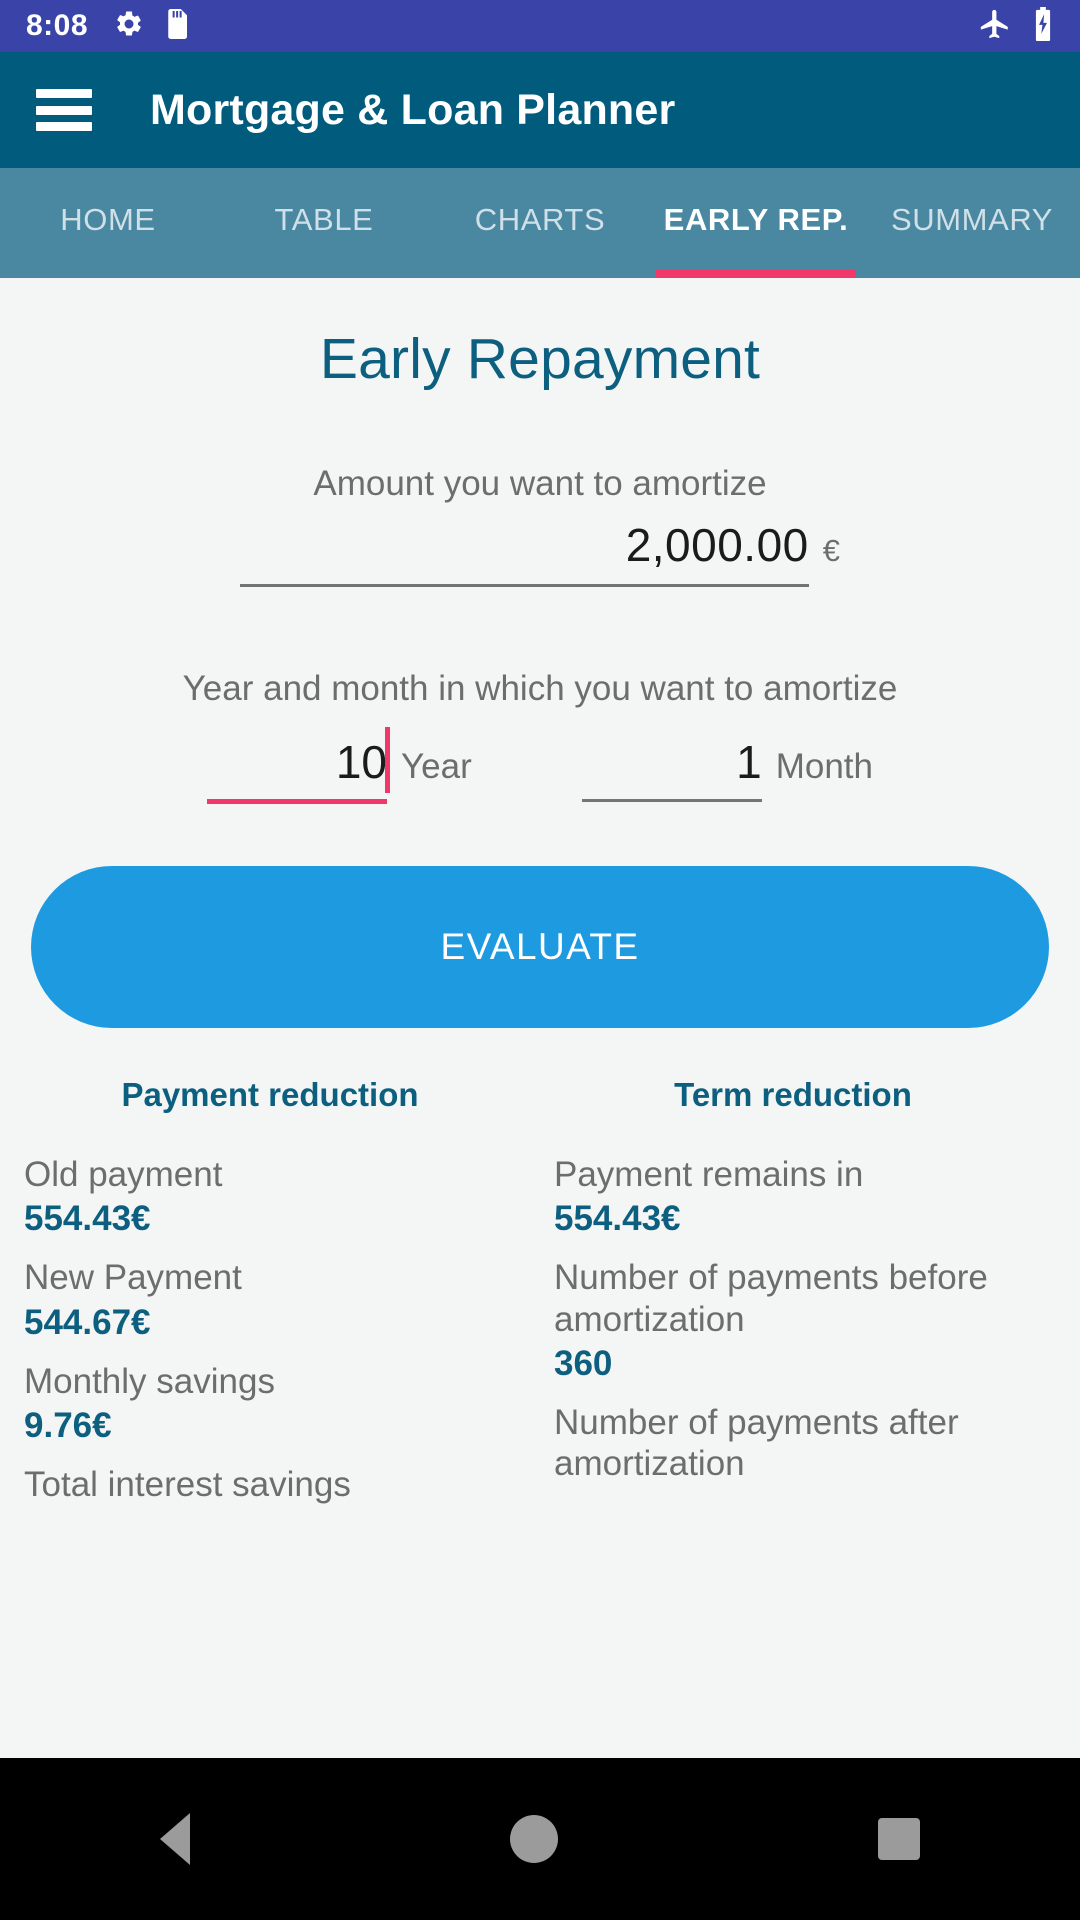 Image resolution: width=1080 pixels, height=1920 pixels. I want to click on page-title: Early Repayment, so click(540, 359).